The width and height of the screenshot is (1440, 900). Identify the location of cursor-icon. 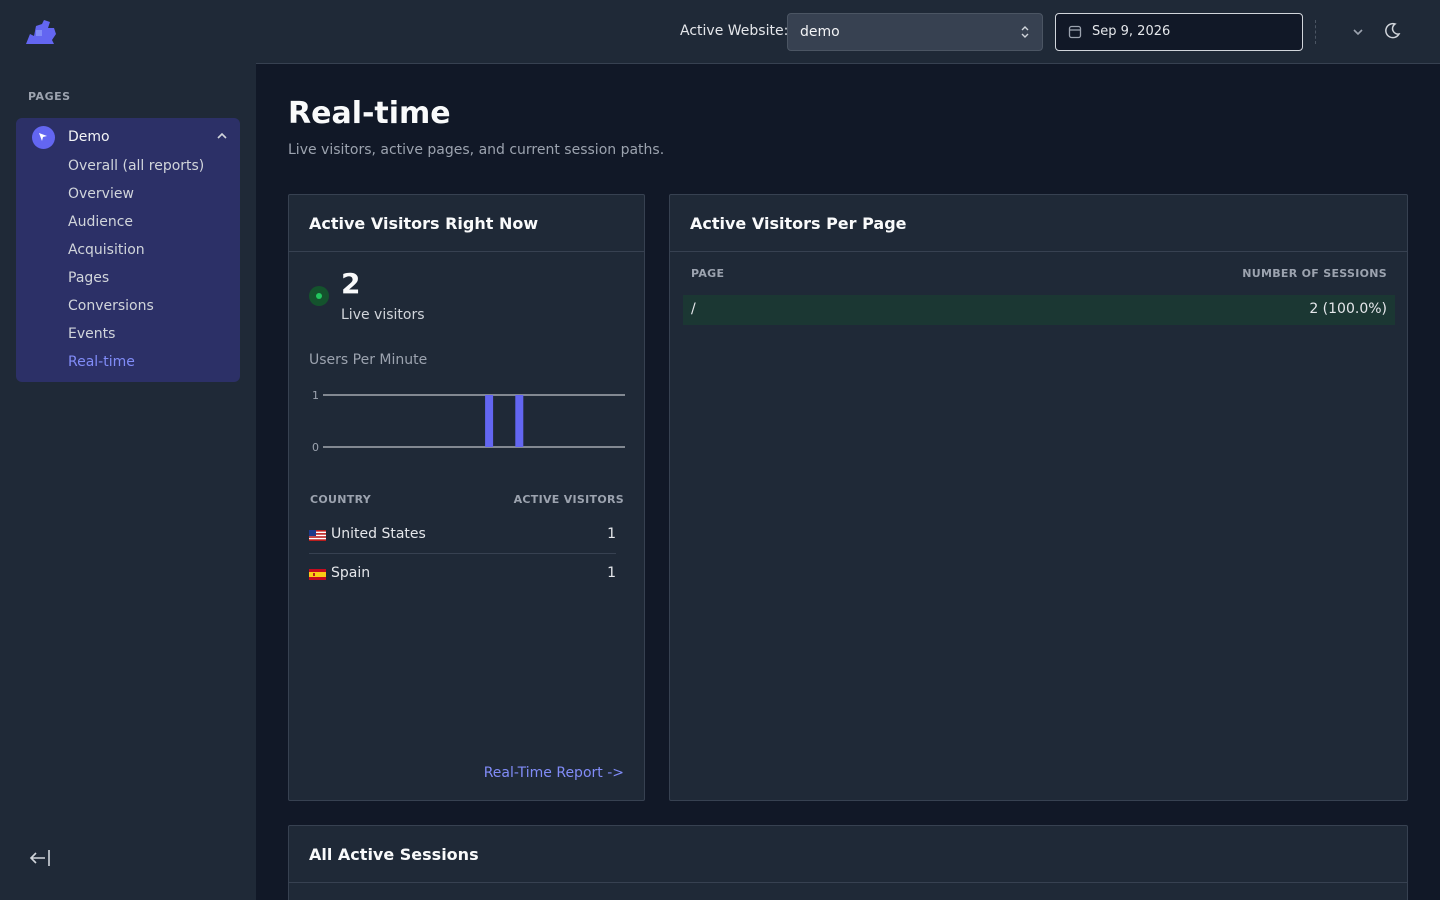
(43, 137).